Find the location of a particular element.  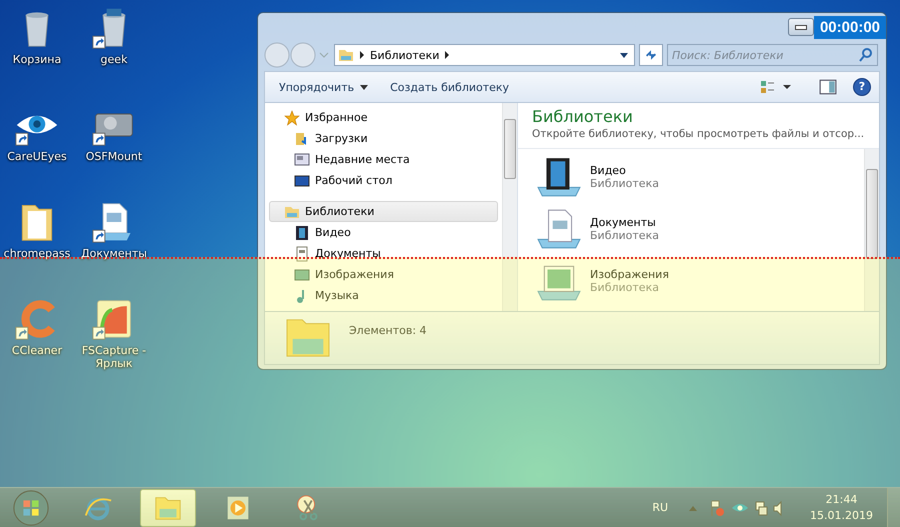

sidebar-item: Избранное is located at coordinates (383, 117).